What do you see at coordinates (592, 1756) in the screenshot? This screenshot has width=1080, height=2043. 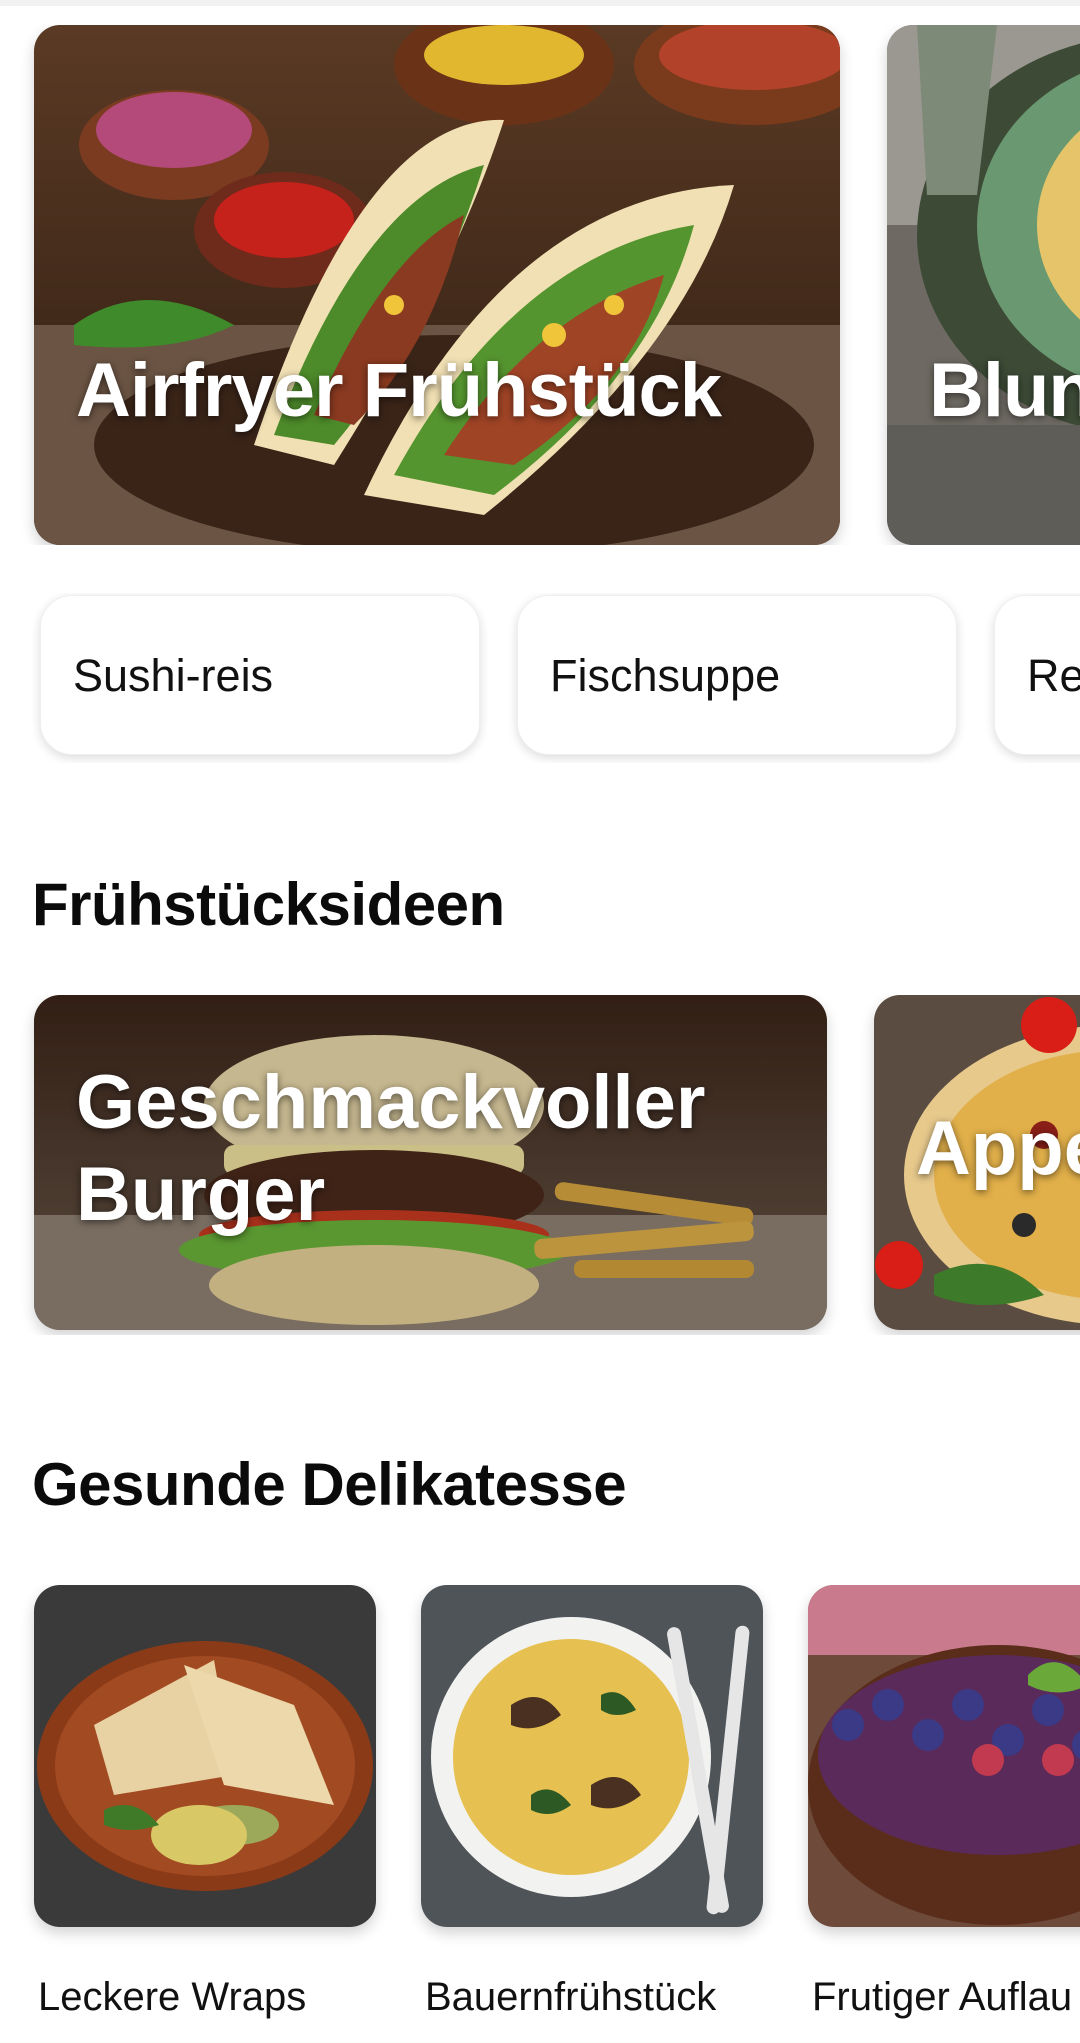 I see `omelette-photo` at bounding box center [592, 1756].